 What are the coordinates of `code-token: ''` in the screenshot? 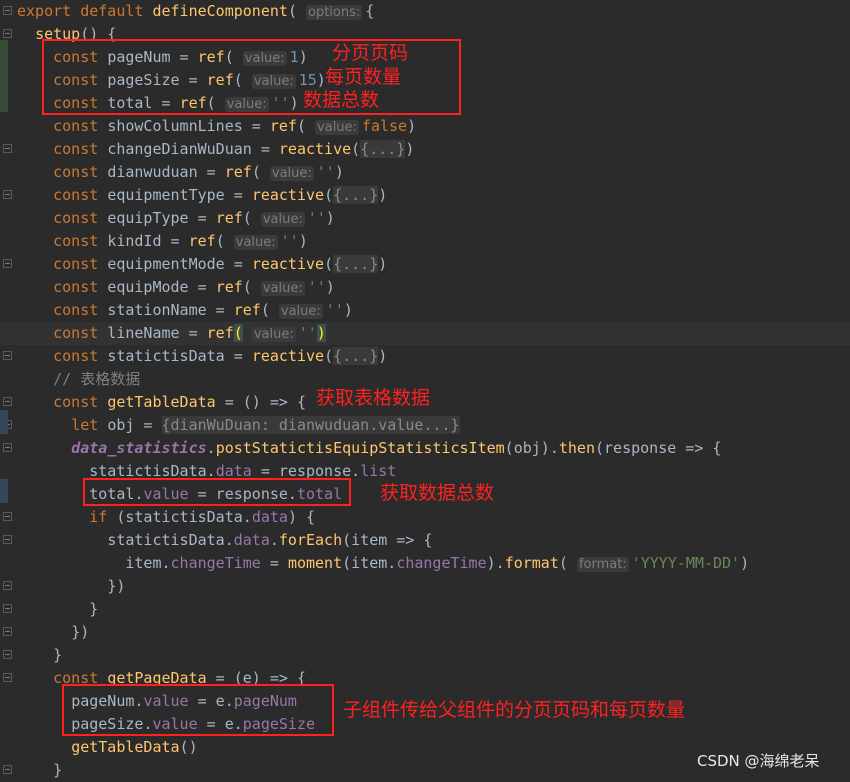 It's located at (325, 172).